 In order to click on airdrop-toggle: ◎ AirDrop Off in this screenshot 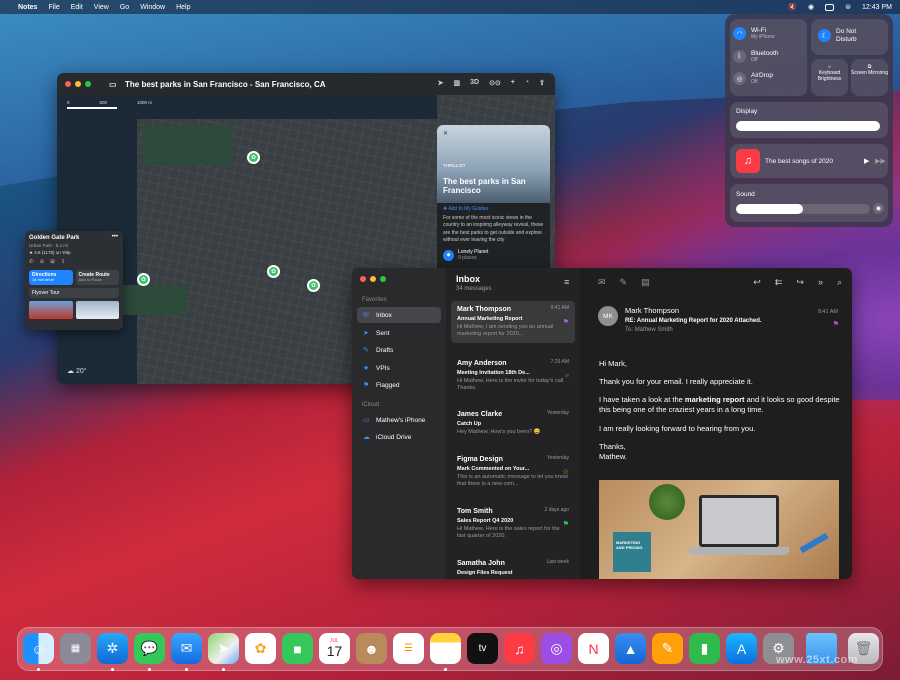, I will do `click(753, 78)`.